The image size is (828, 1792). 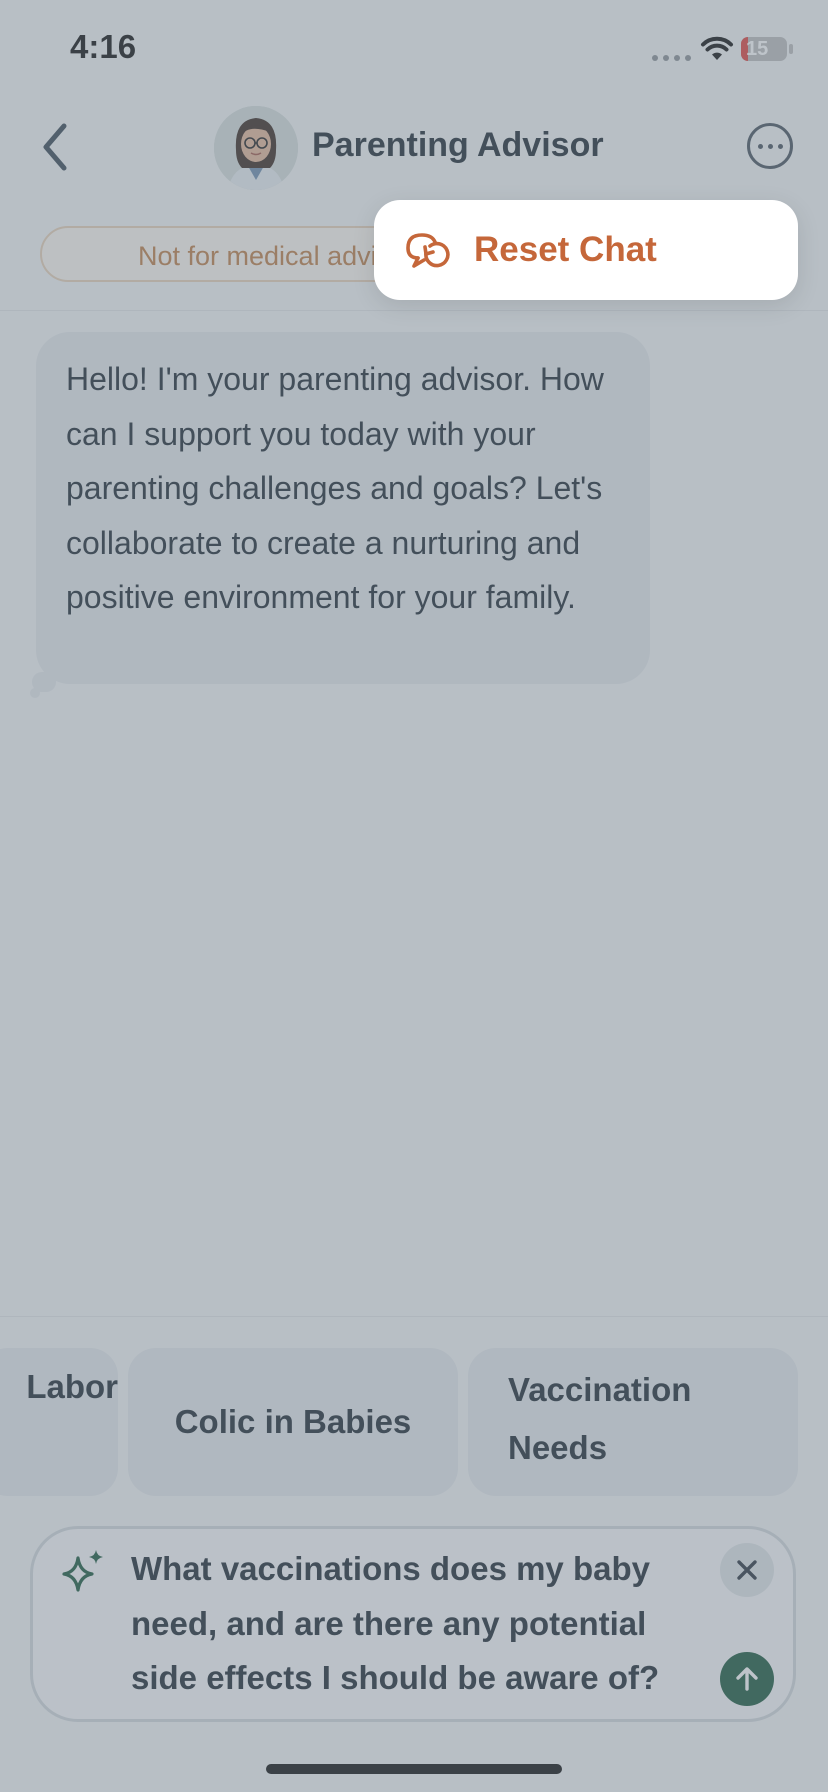 I want to click on reset-chat-icon, so click(x=428, y=250).